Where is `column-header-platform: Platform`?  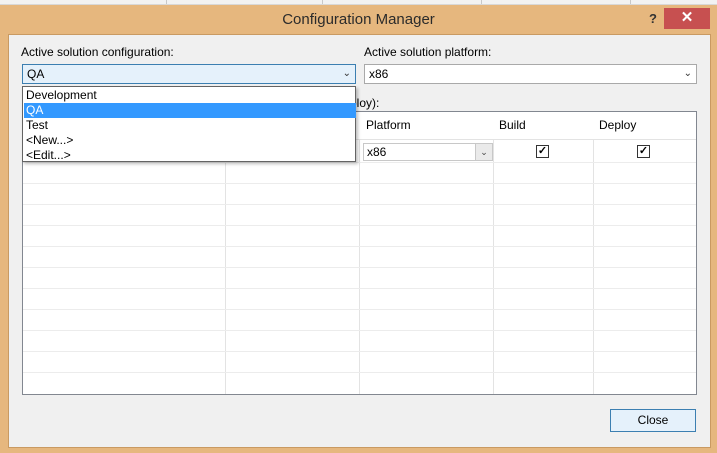
column-header-platform: Platform is located at coordinates (388, 125).